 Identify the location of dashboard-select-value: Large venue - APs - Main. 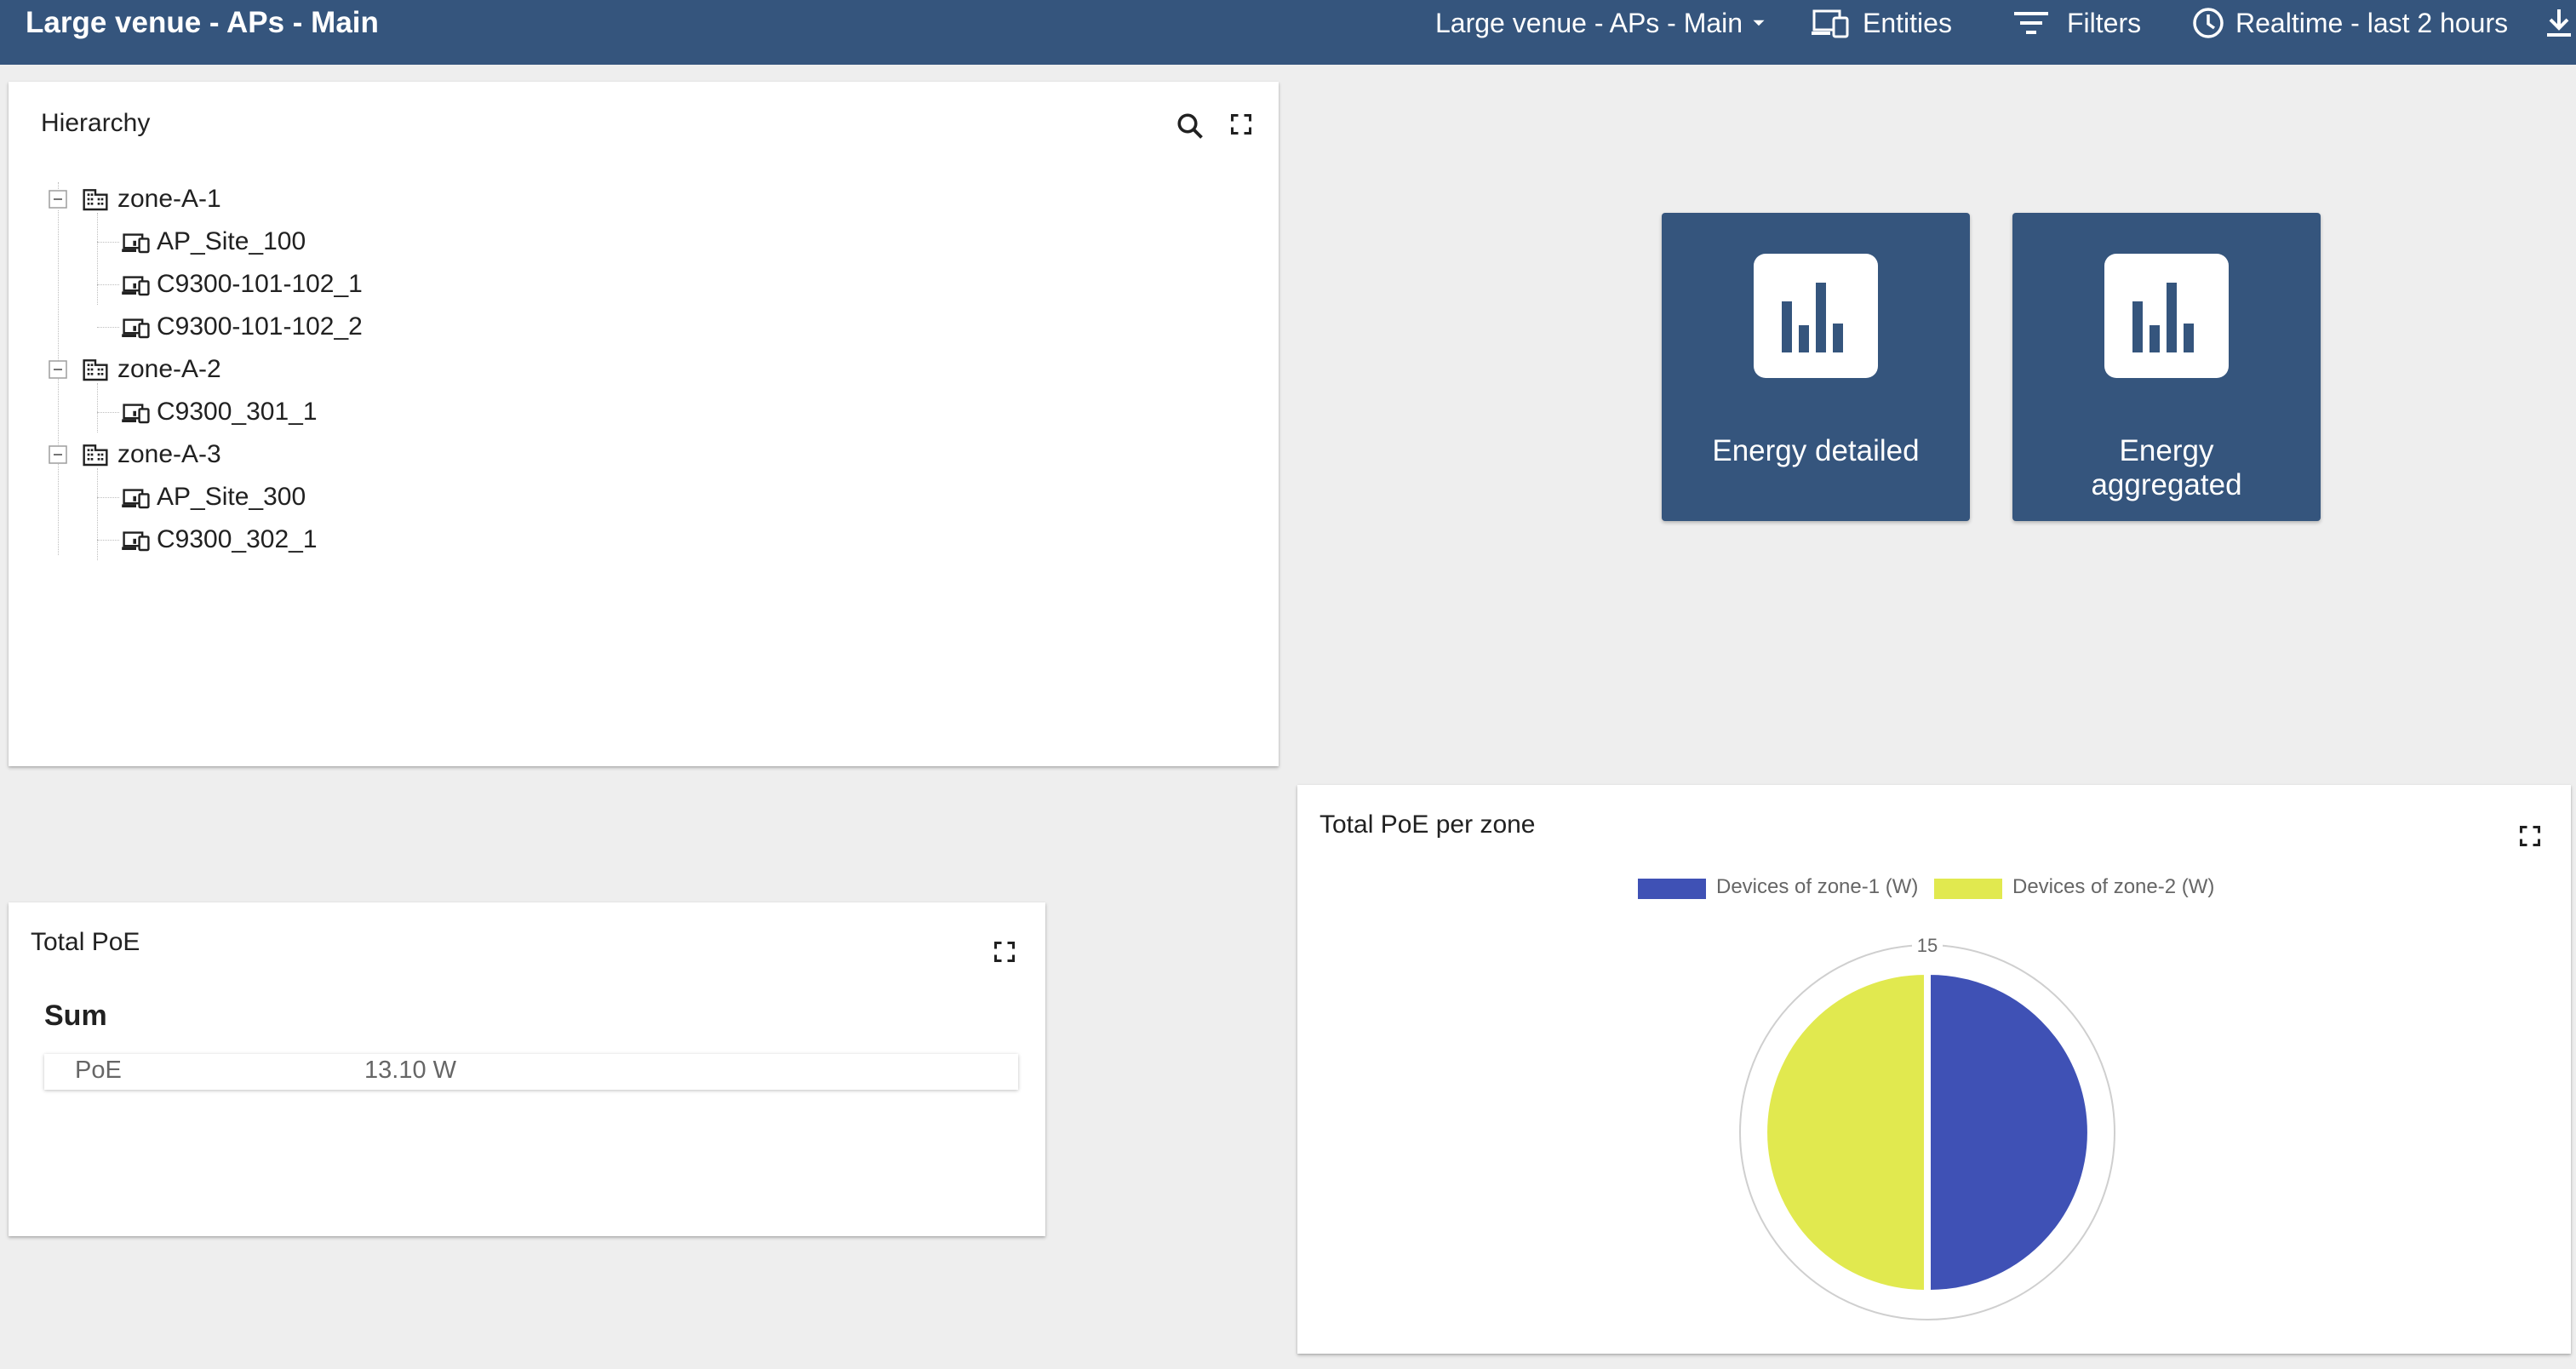
(1589, 22).